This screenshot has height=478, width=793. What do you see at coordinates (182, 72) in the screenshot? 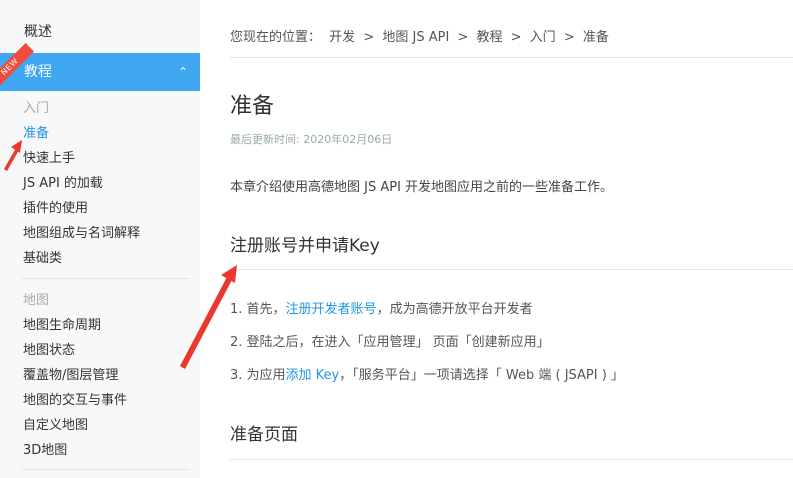
I see `chevron-up-icon: ⌃` at bounding box center [182, 72].